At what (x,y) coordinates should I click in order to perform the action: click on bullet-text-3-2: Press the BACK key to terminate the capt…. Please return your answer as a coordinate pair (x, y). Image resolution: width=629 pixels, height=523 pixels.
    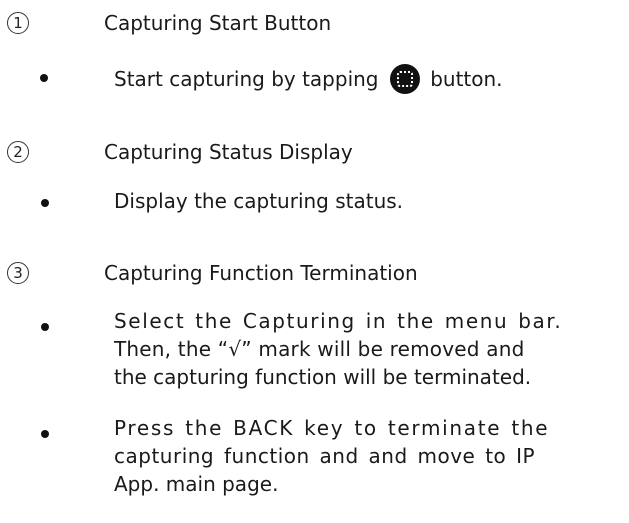
    Looking at the image, I should click on (361, 456).